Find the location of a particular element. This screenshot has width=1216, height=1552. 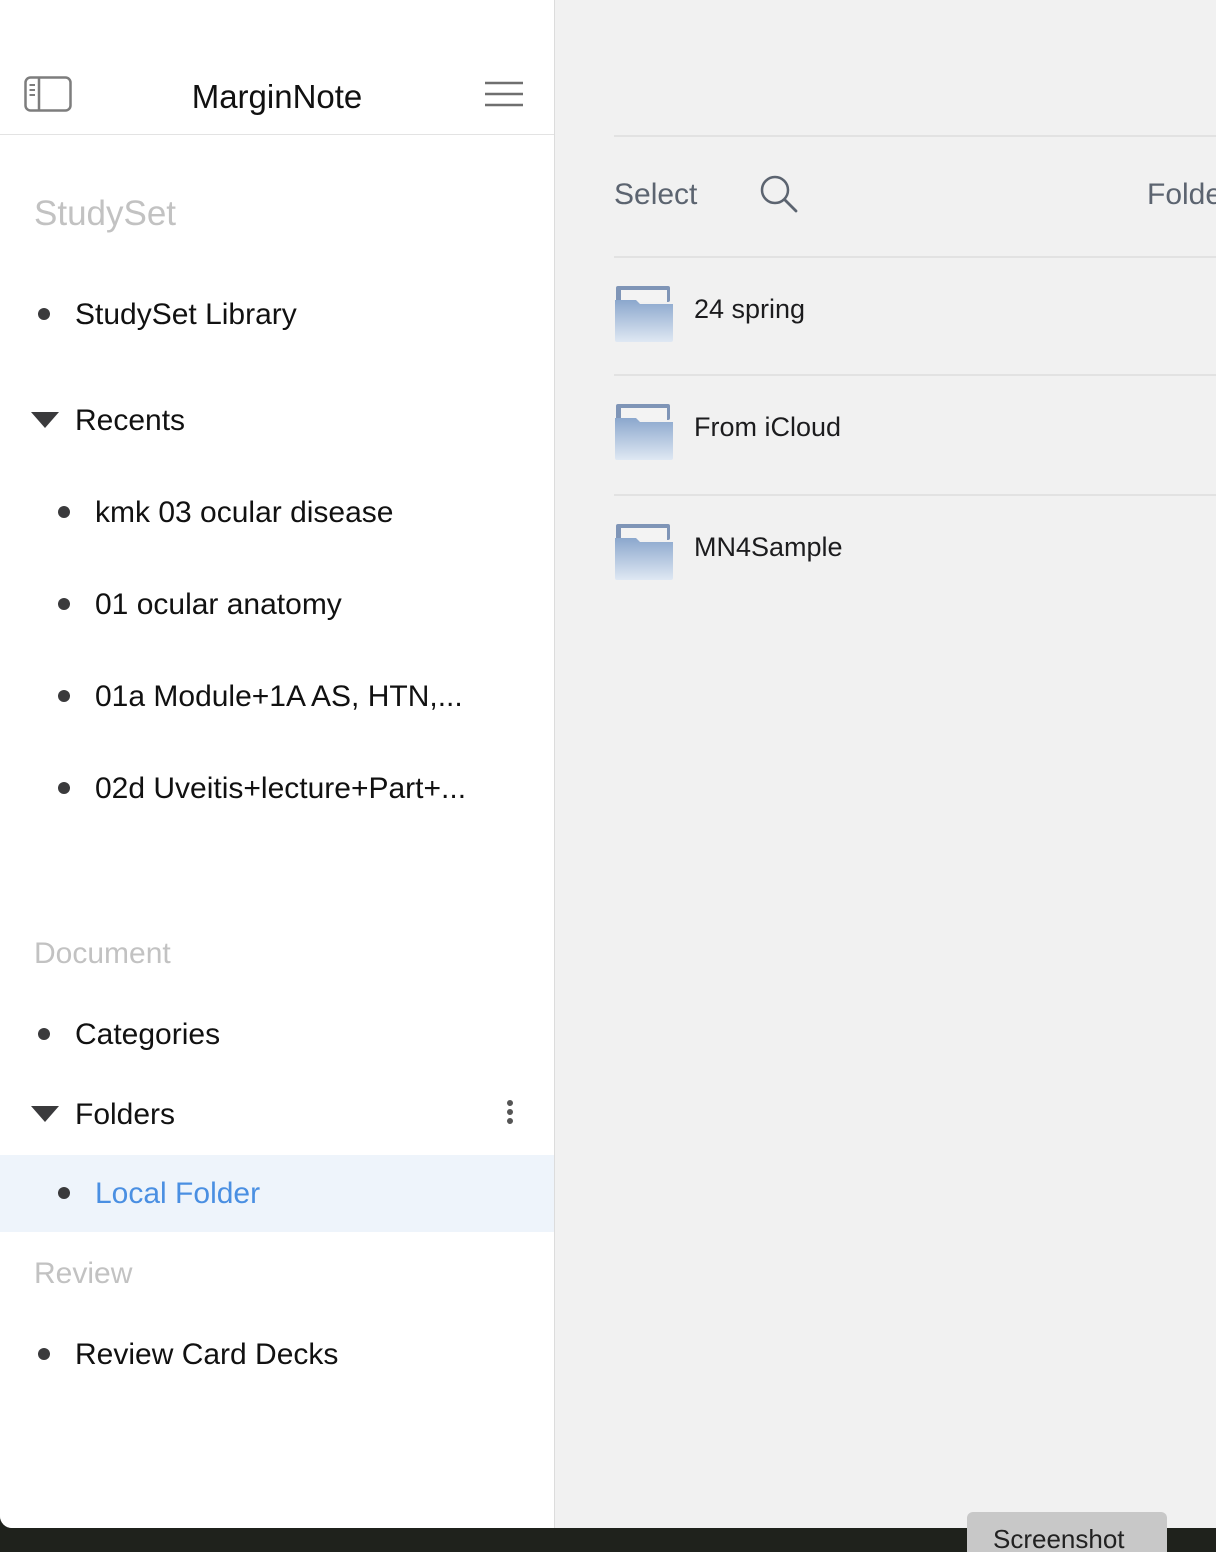

section-title-studyset: StudySet is located at coordinates (105, 213).